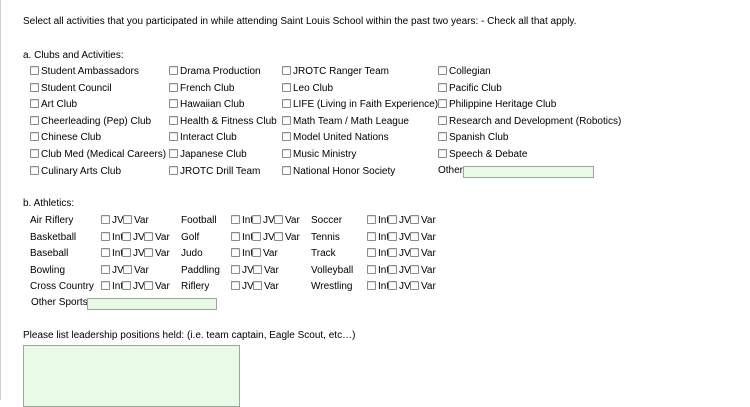 This screenshot has height=407, width=750. Describe the element at coordinates (75, 171) in the screenshot. I see `club-checkbox-item: Culinary Arts Club` at that location.